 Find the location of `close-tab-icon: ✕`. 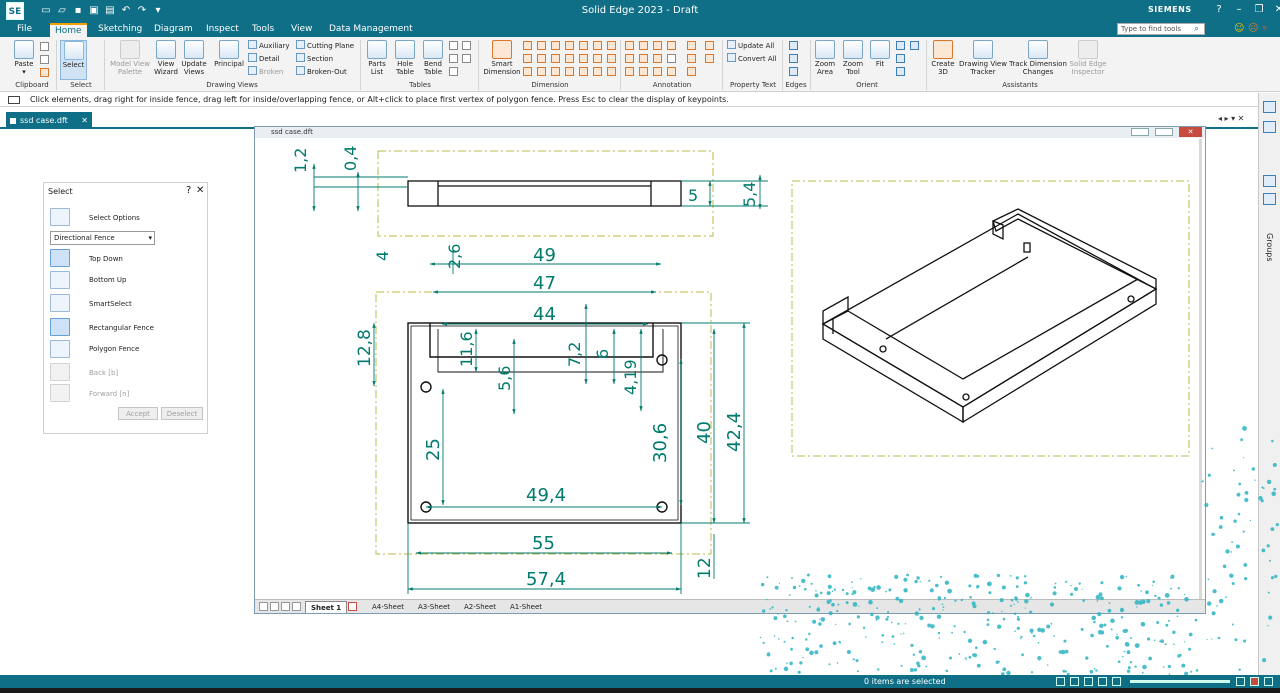

close-tab-icon: ✕ is located at coordinates (84, 120).